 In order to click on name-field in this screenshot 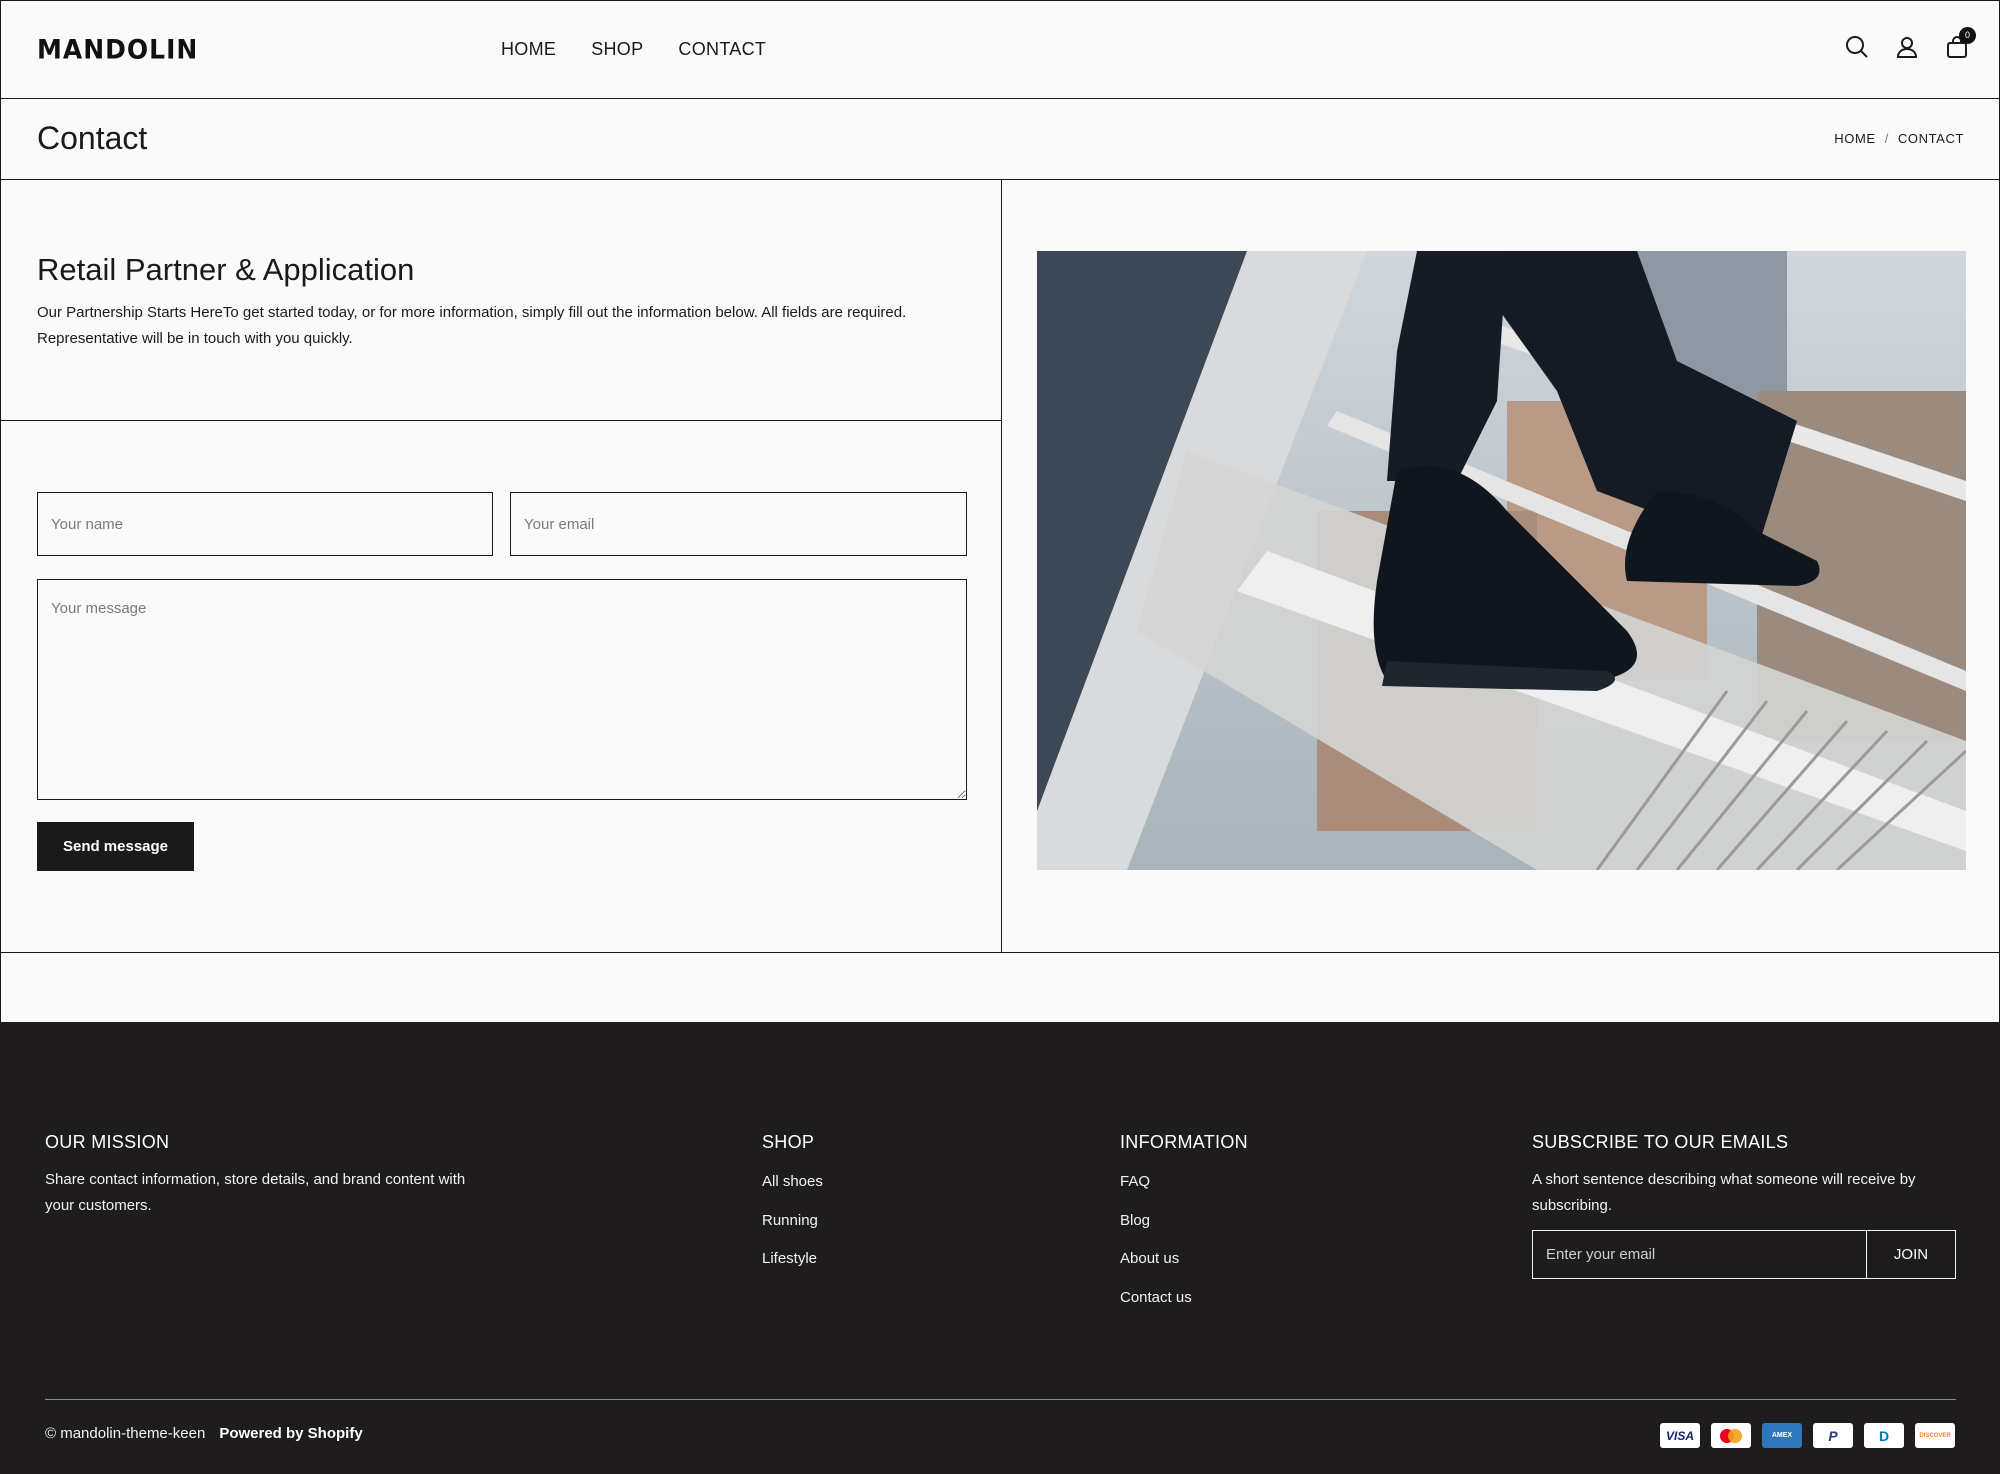, I will do `click(265, 524)`.